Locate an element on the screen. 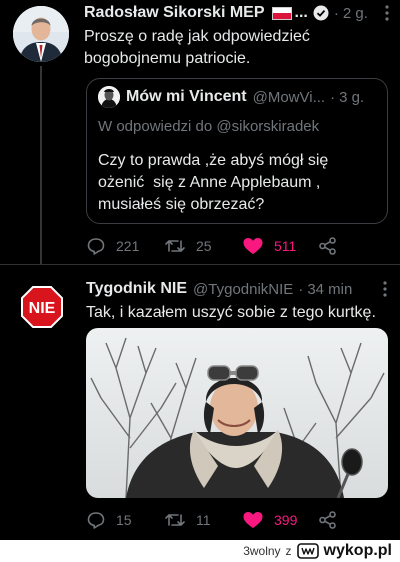  nie-stop-sign-icon: NIE is located at coordinates (42, 307).